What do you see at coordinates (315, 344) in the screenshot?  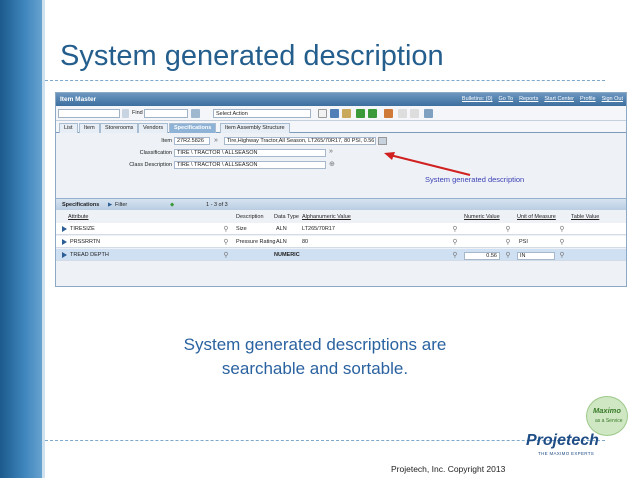 I see `body-line-1: System generated descriptions are` at bounding box center [315, 344].